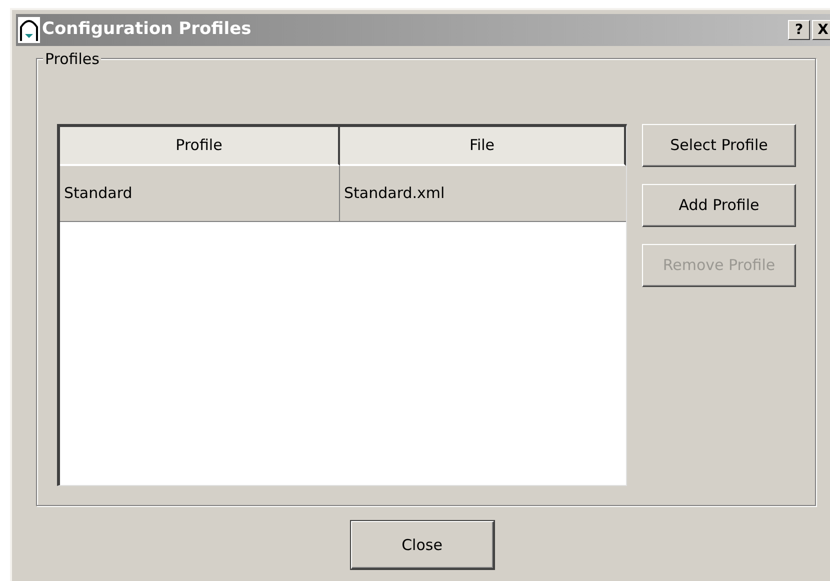 The height and width of the screenshot is (581, 830). Describe the element at coordinates (394, 193) in the screenshot. I see `table-cell-text: Standard.xml` at that location.